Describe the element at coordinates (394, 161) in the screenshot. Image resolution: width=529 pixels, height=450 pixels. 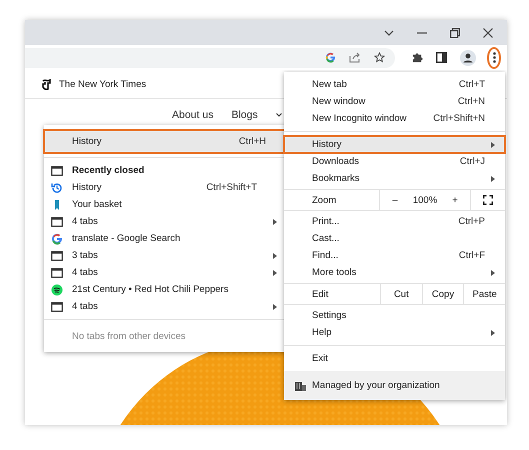
I see `menu-item: Downloads Ctrl+J` at that location.